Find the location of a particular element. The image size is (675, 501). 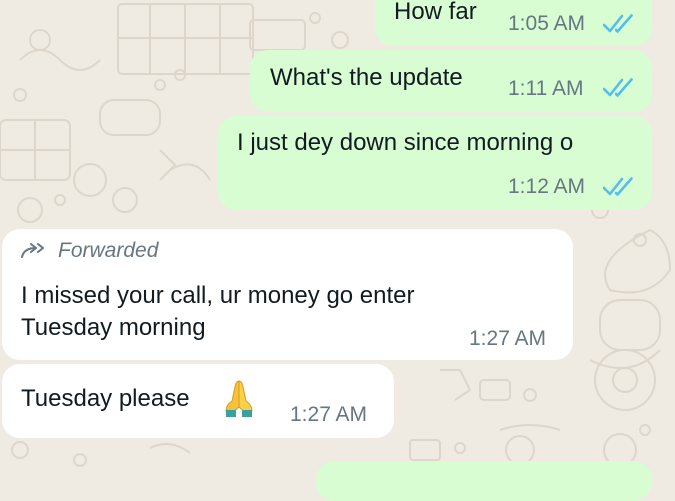

forwarded-indicator: Forwarded is located at coordinates (89, 251).